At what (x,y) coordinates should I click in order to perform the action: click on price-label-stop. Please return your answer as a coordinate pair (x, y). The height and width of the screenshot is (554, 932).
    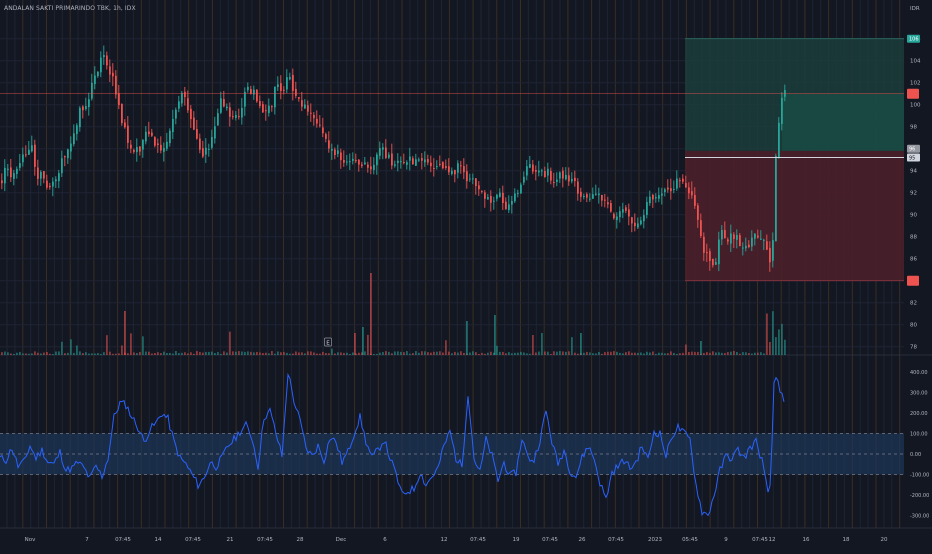
    Looking at the image, I should click on (913, 280).